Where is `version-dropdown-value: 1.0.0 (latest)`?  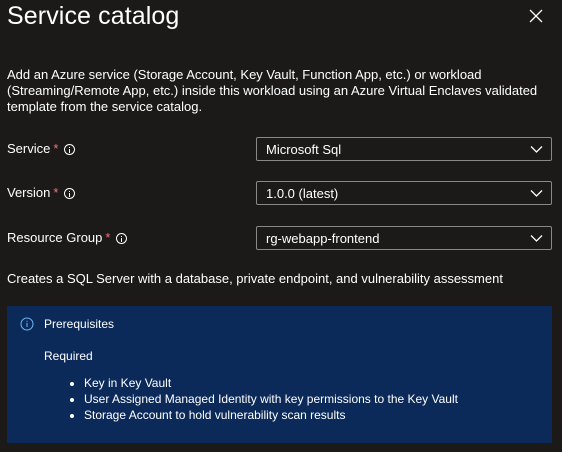
version-dropdown-value: 1.0.0 (latest) is located at coordinates (302, 193).